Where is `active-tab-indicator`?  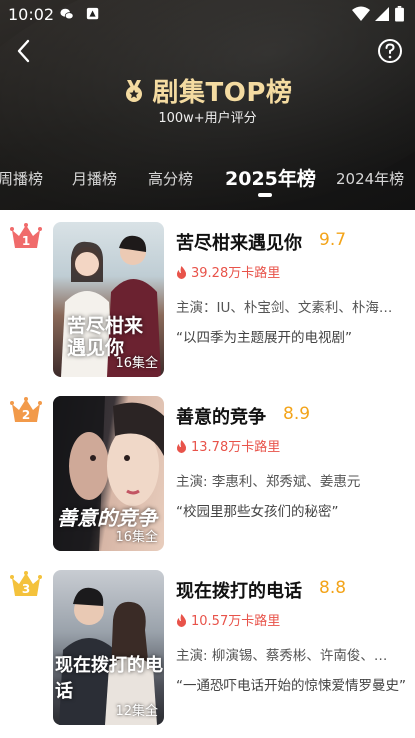 active-tab-indicator is located at coordinates (265, 195).